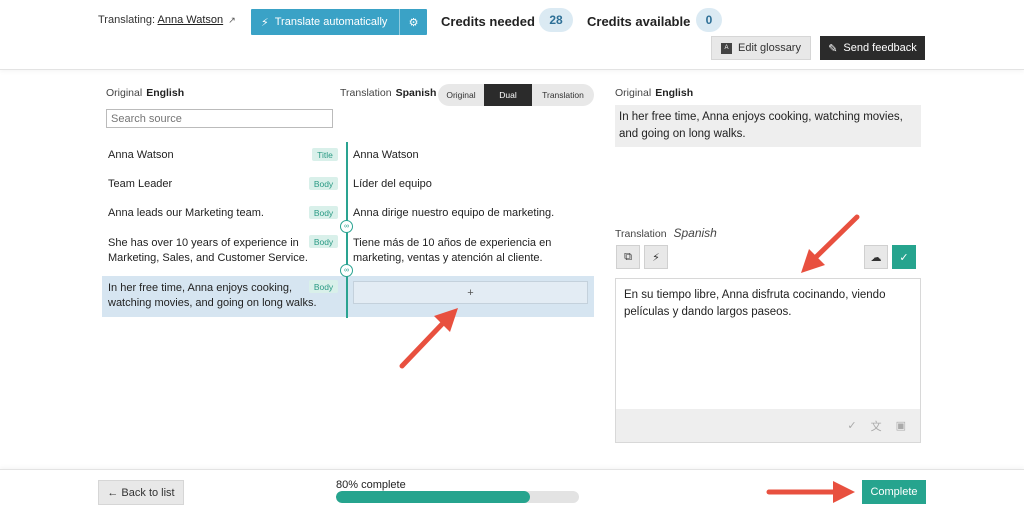 This screenshot has height=515, width=1024. I want to click on spellcheck-icon: ✓, so click(851, 425).